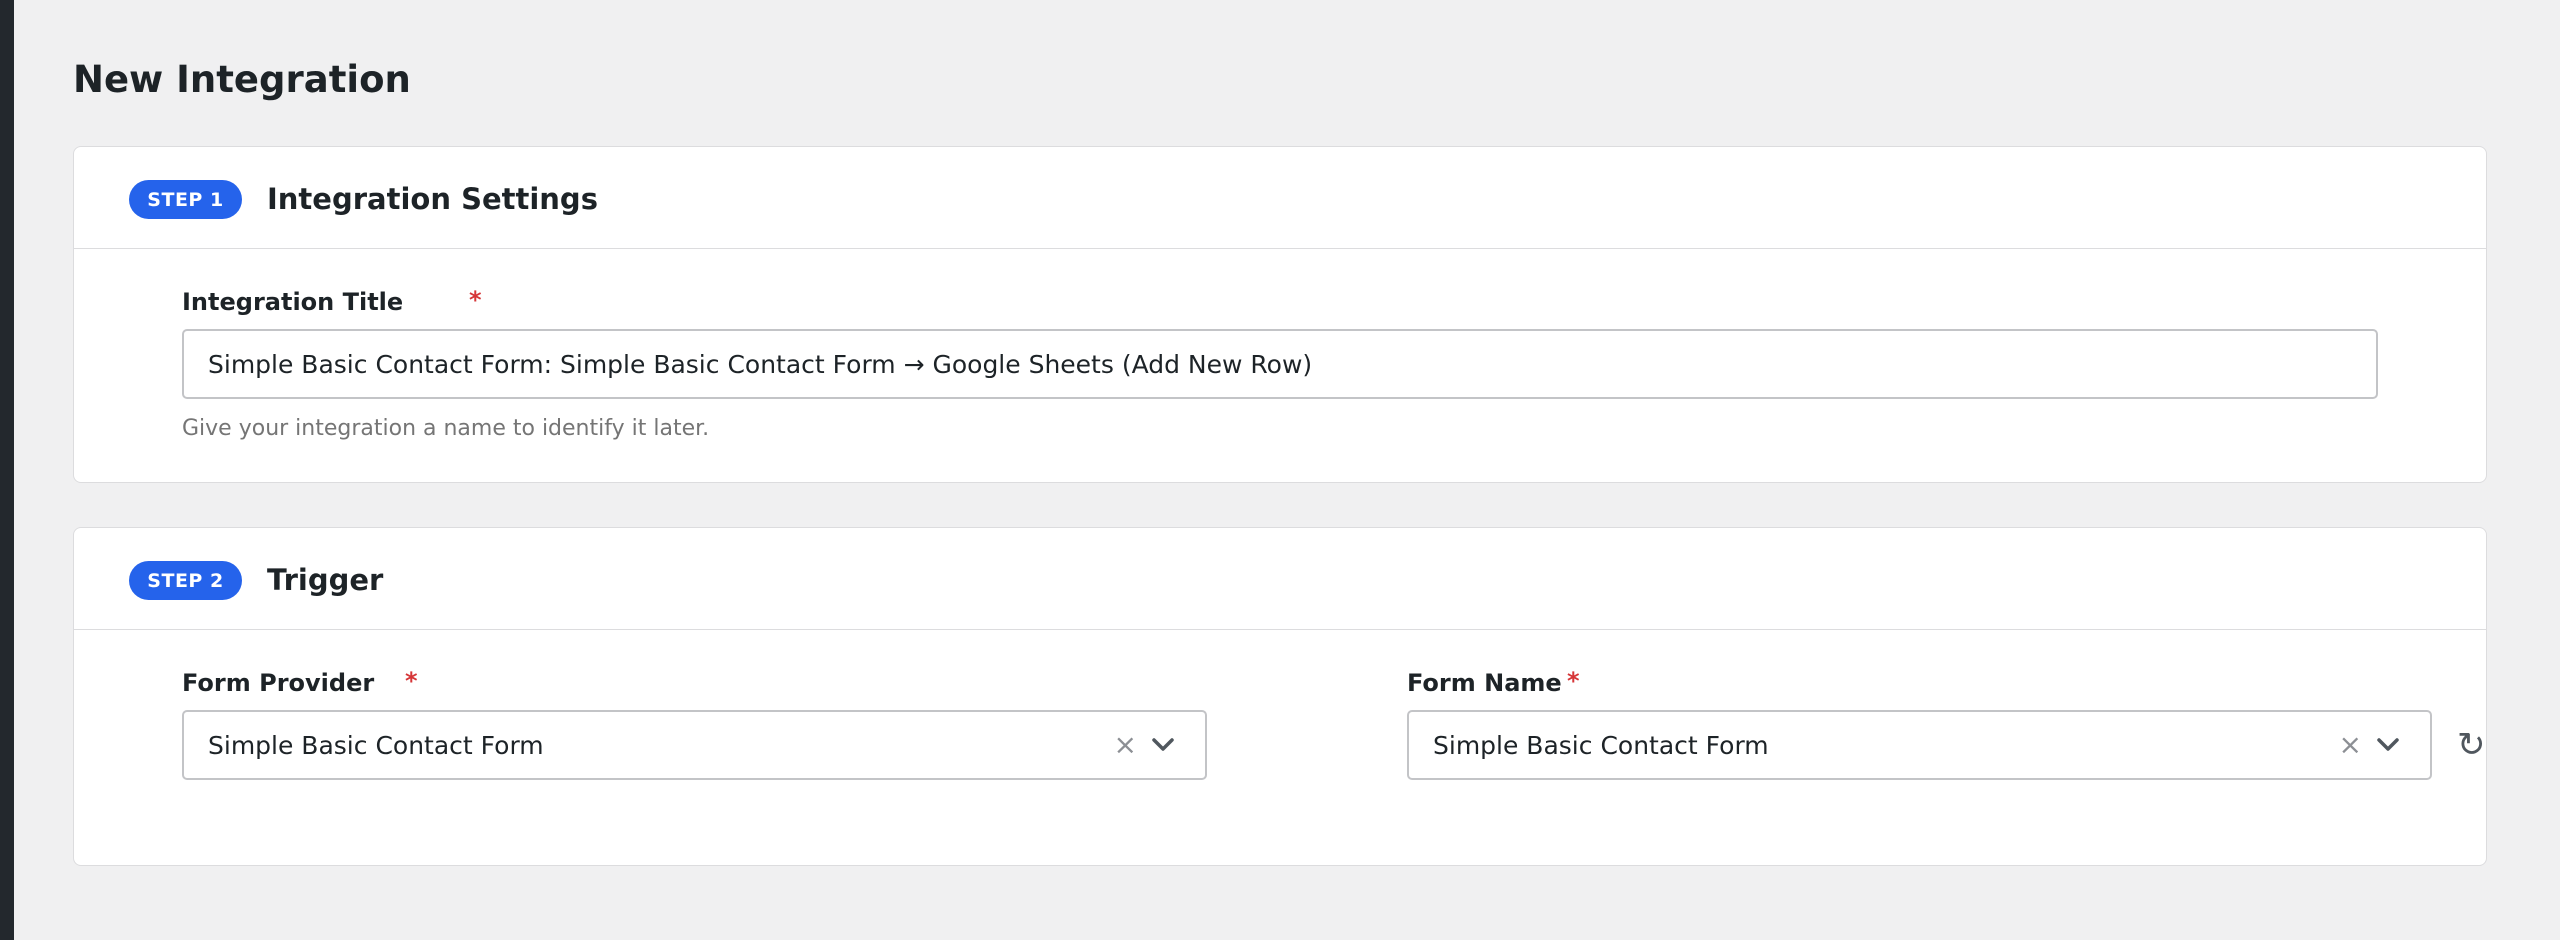 This screenshot has width=2560, height=940. I want to click on form-name-value: Simple Basic Contact Form, so click(1601, 745).